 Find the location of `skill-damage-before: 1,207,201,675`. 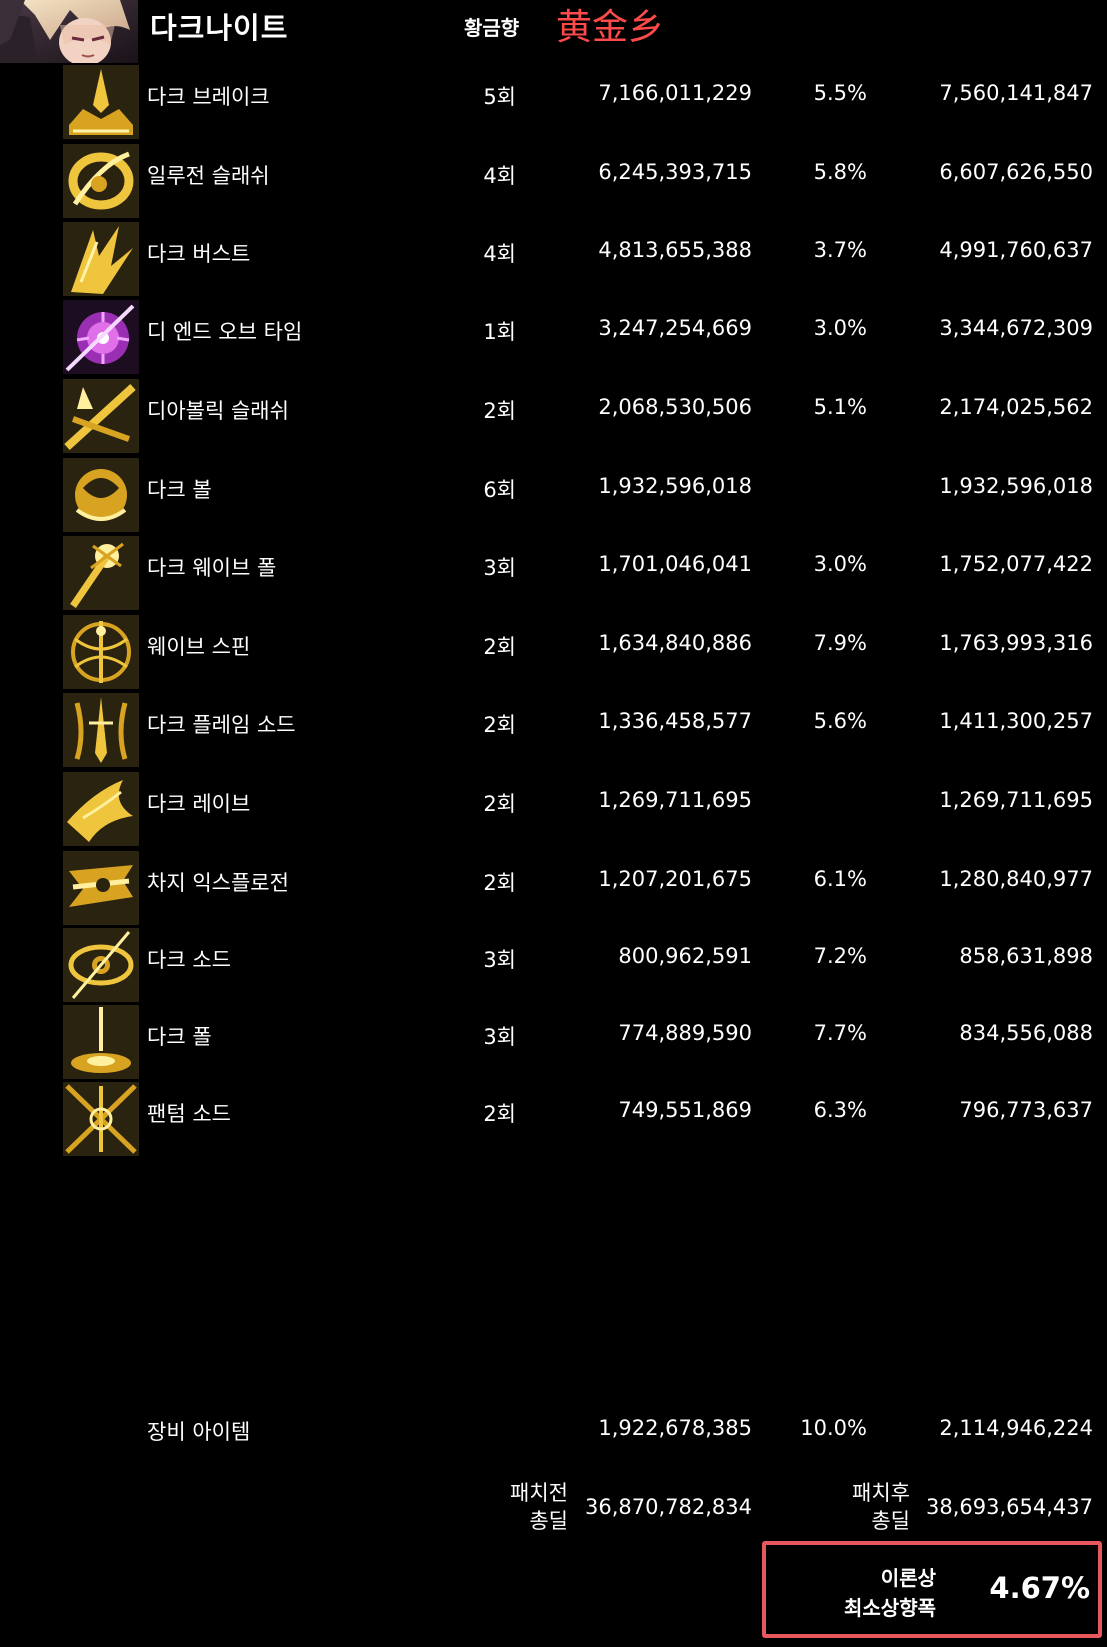

skill-damage-before: 1,207,201,675 is located at coordinates (675, 879).